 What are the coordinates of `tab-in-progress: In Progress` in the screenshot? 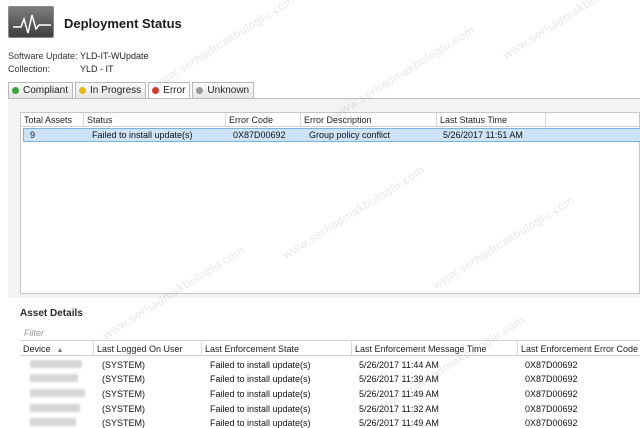 It's located at (111, 90).